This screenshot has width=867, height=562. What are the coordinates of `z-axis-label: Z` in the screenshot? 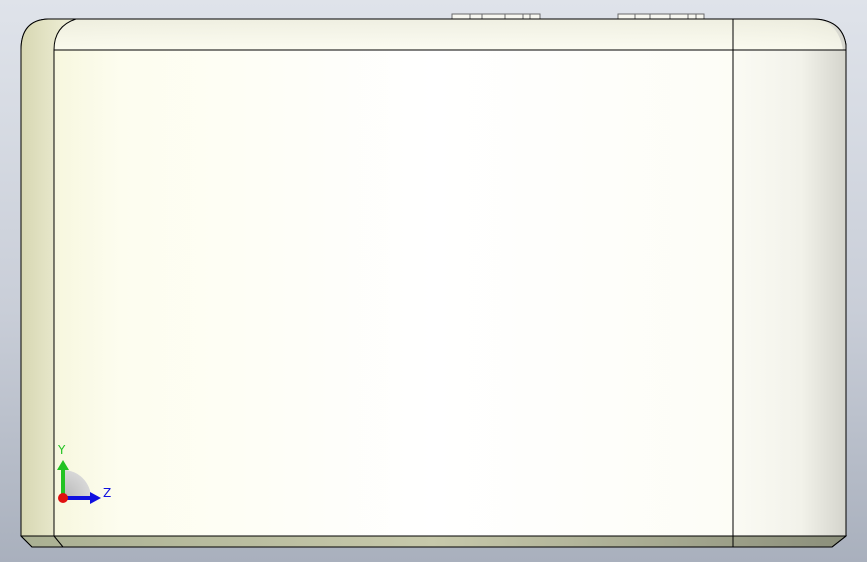 It's located at (107, 493).